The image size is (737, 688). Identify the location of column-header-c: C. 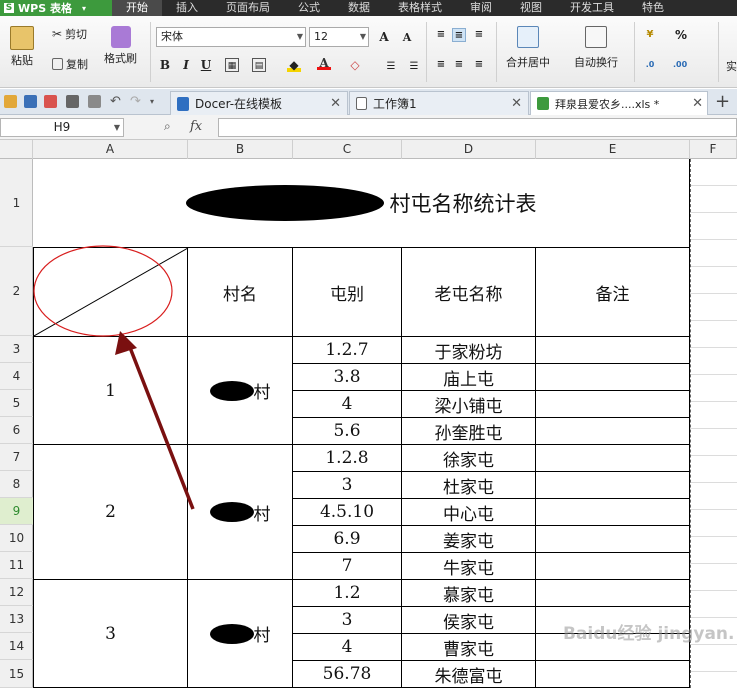
(347, 149).